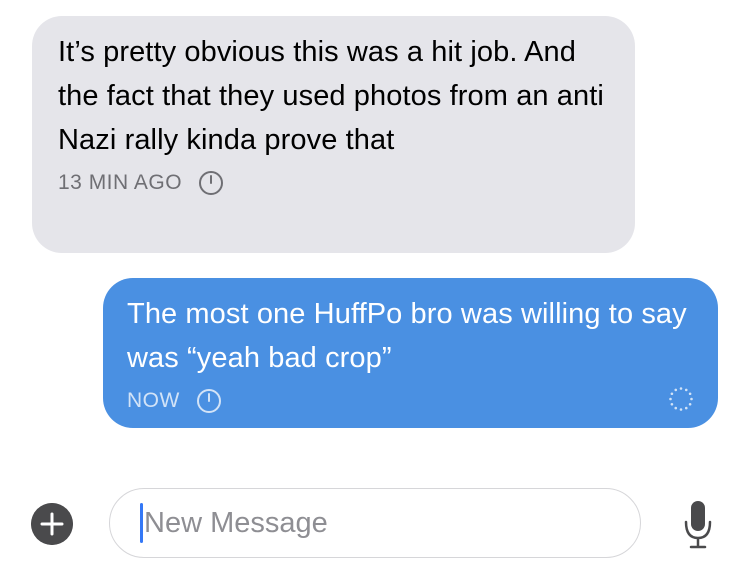 The image size is (748, 570). I want to click on message-meta: NOW, so click(410, 401).